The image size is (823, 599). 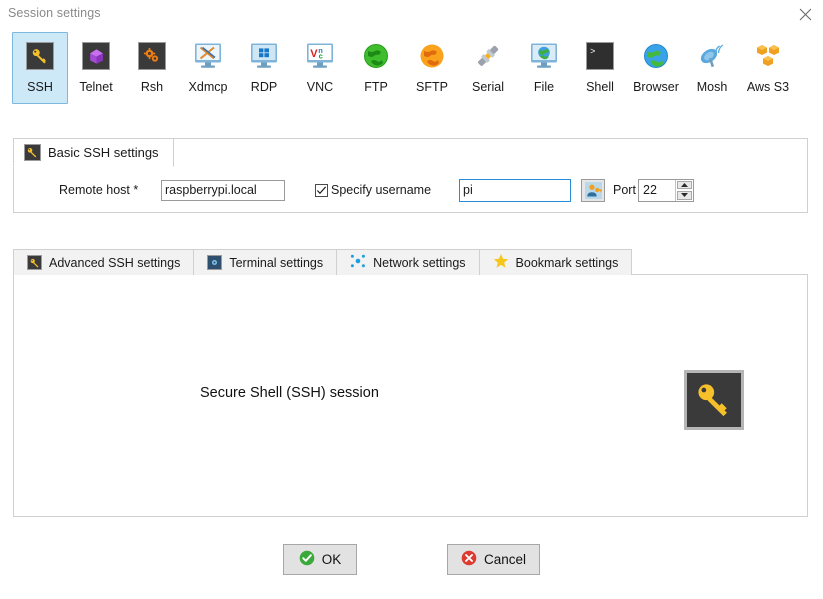 I want to click on protocol-ssh: SSH, so click(x=40, y=68).